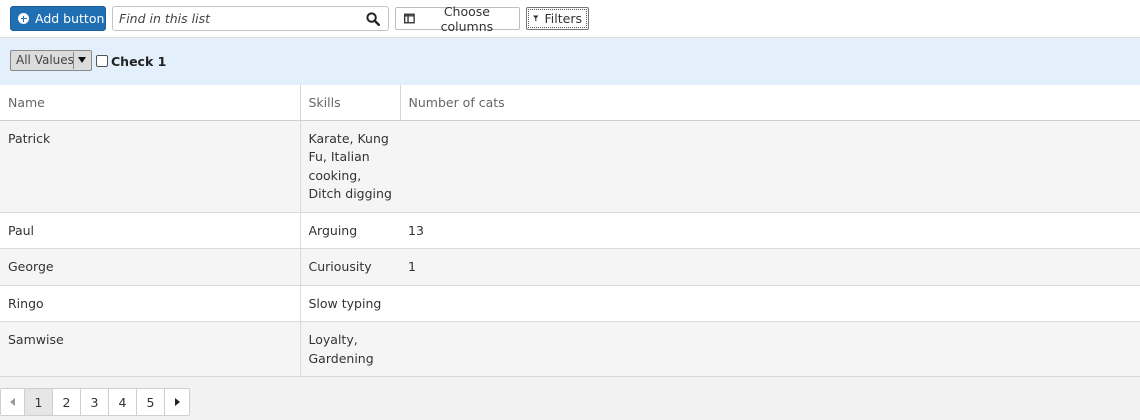 The width and height of the screenshot is (1140, 420). I want to click on table-header-row: Name Skills Number of cats, so click(570, 103).